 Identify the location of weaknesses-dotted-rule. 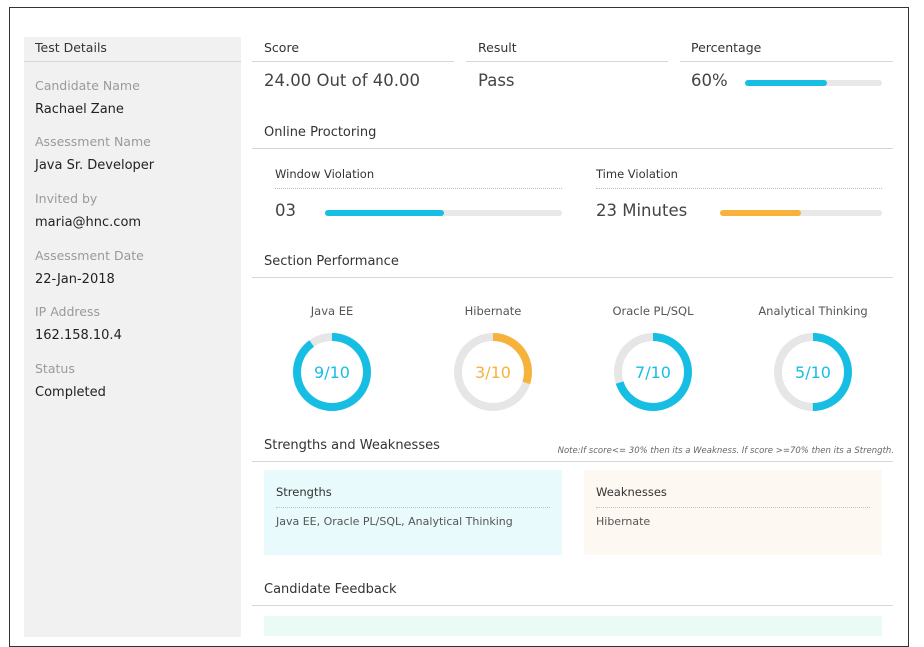
(733, 507).